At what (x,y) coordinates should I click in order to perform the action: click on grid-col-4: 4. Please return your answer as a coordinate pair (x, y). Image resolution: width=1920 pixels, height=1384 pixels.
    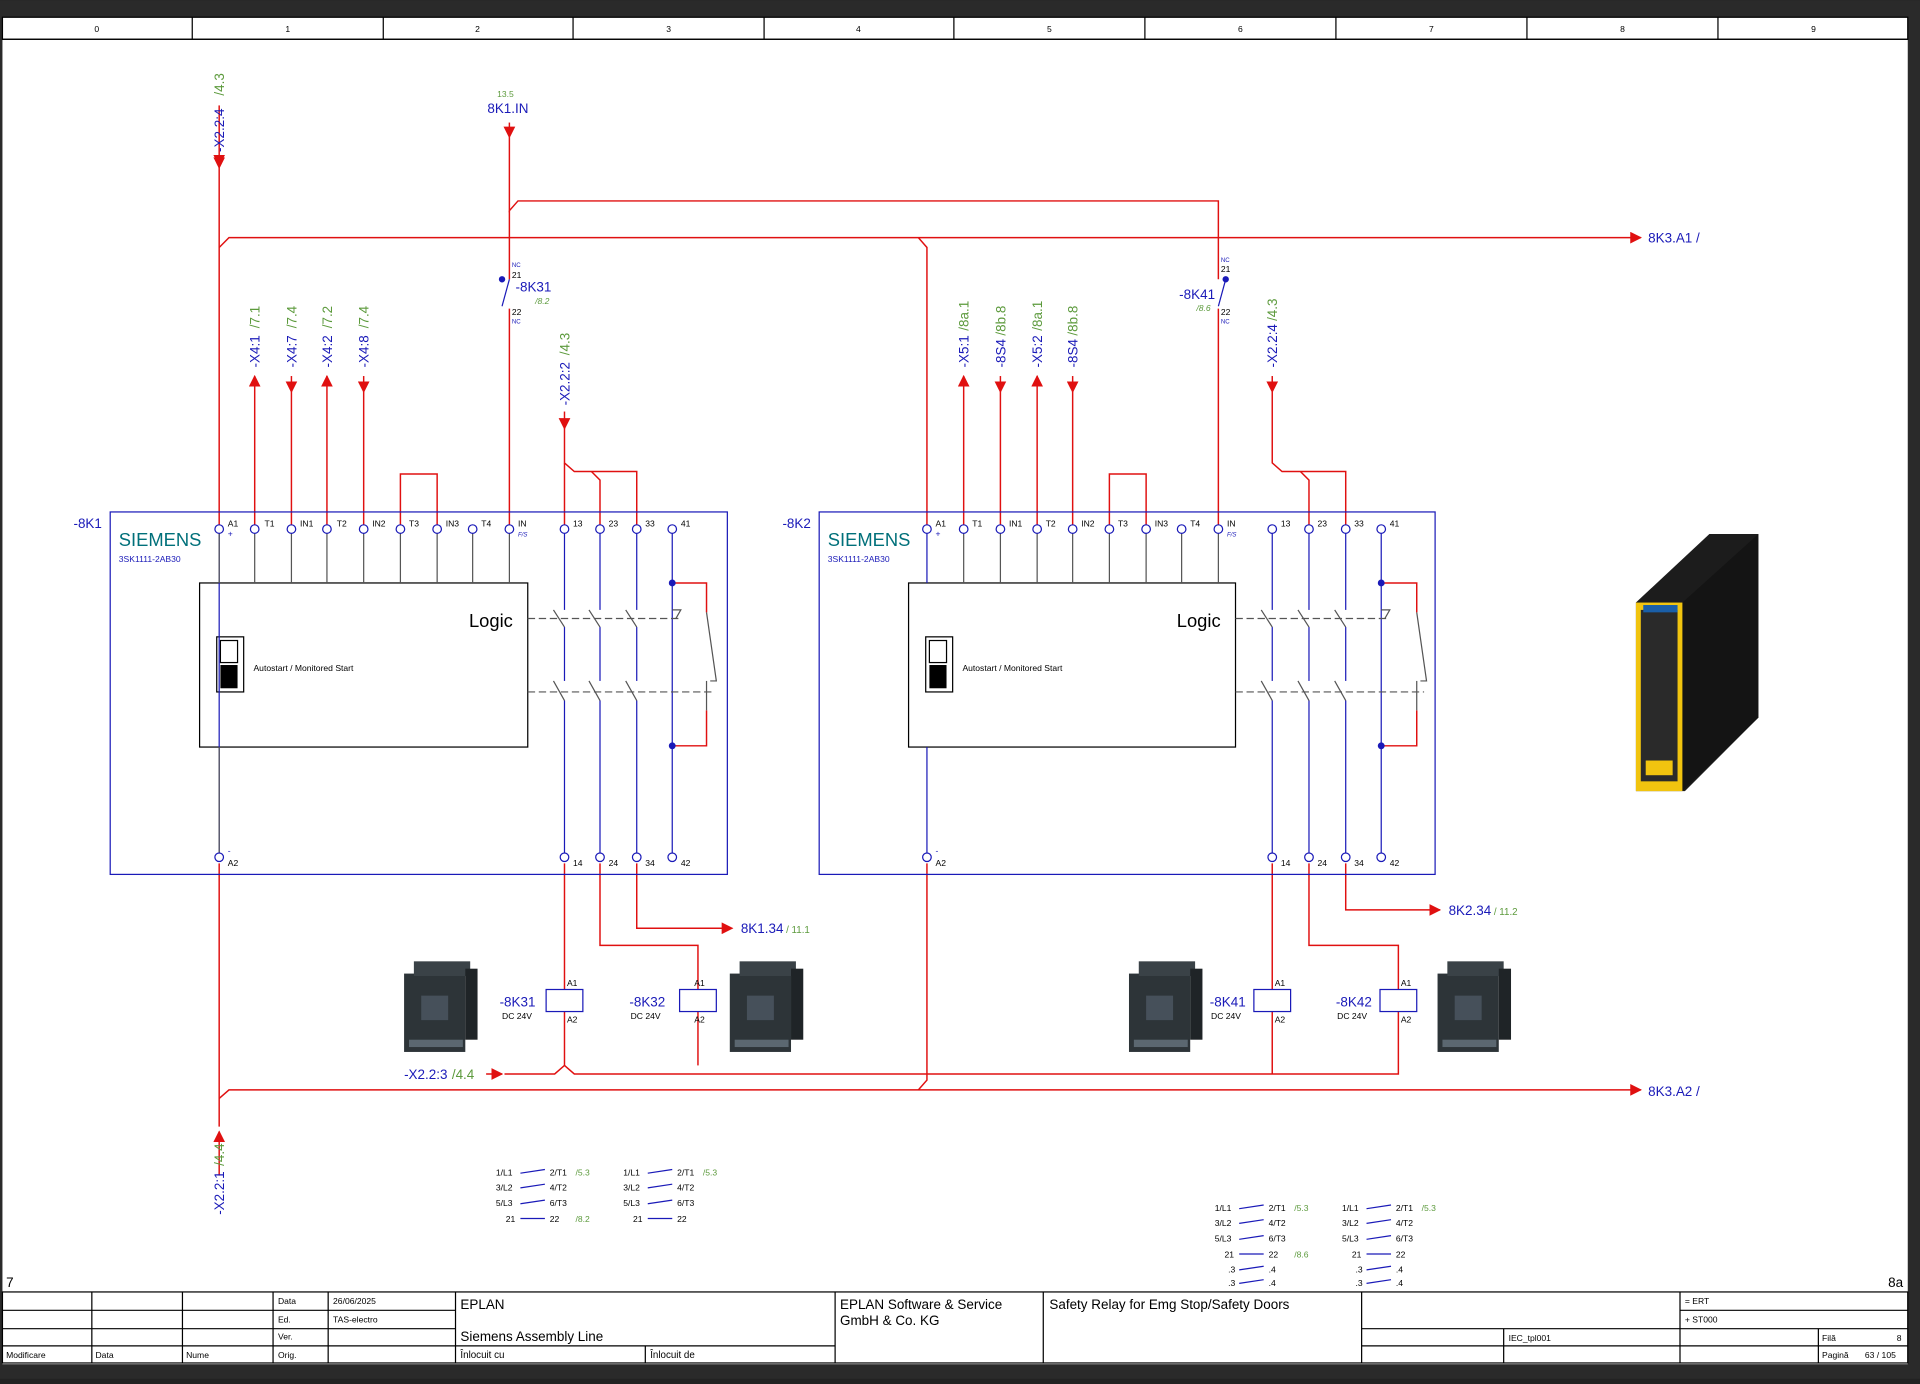
    Looking at the image, I should click on (858, 29).